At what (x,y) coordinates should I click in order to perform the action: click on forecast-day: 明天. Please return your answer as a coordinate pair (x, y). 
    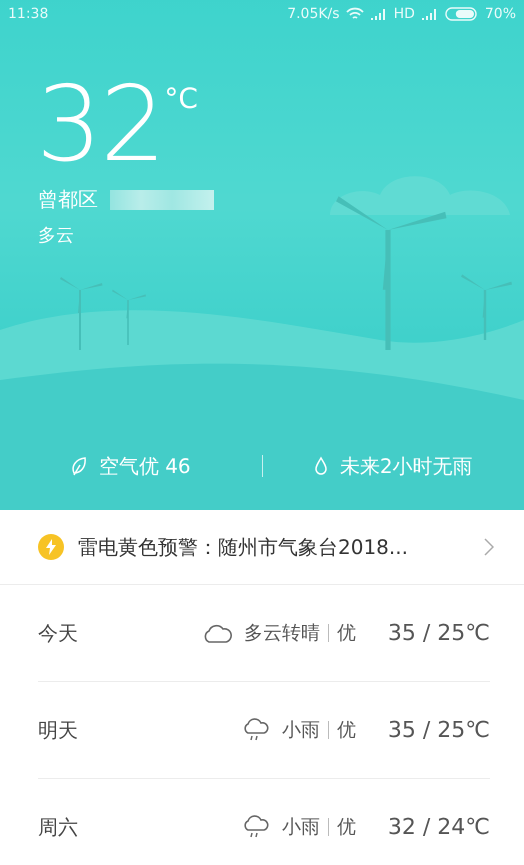
    Looking at the image, I should click on (140, 730).